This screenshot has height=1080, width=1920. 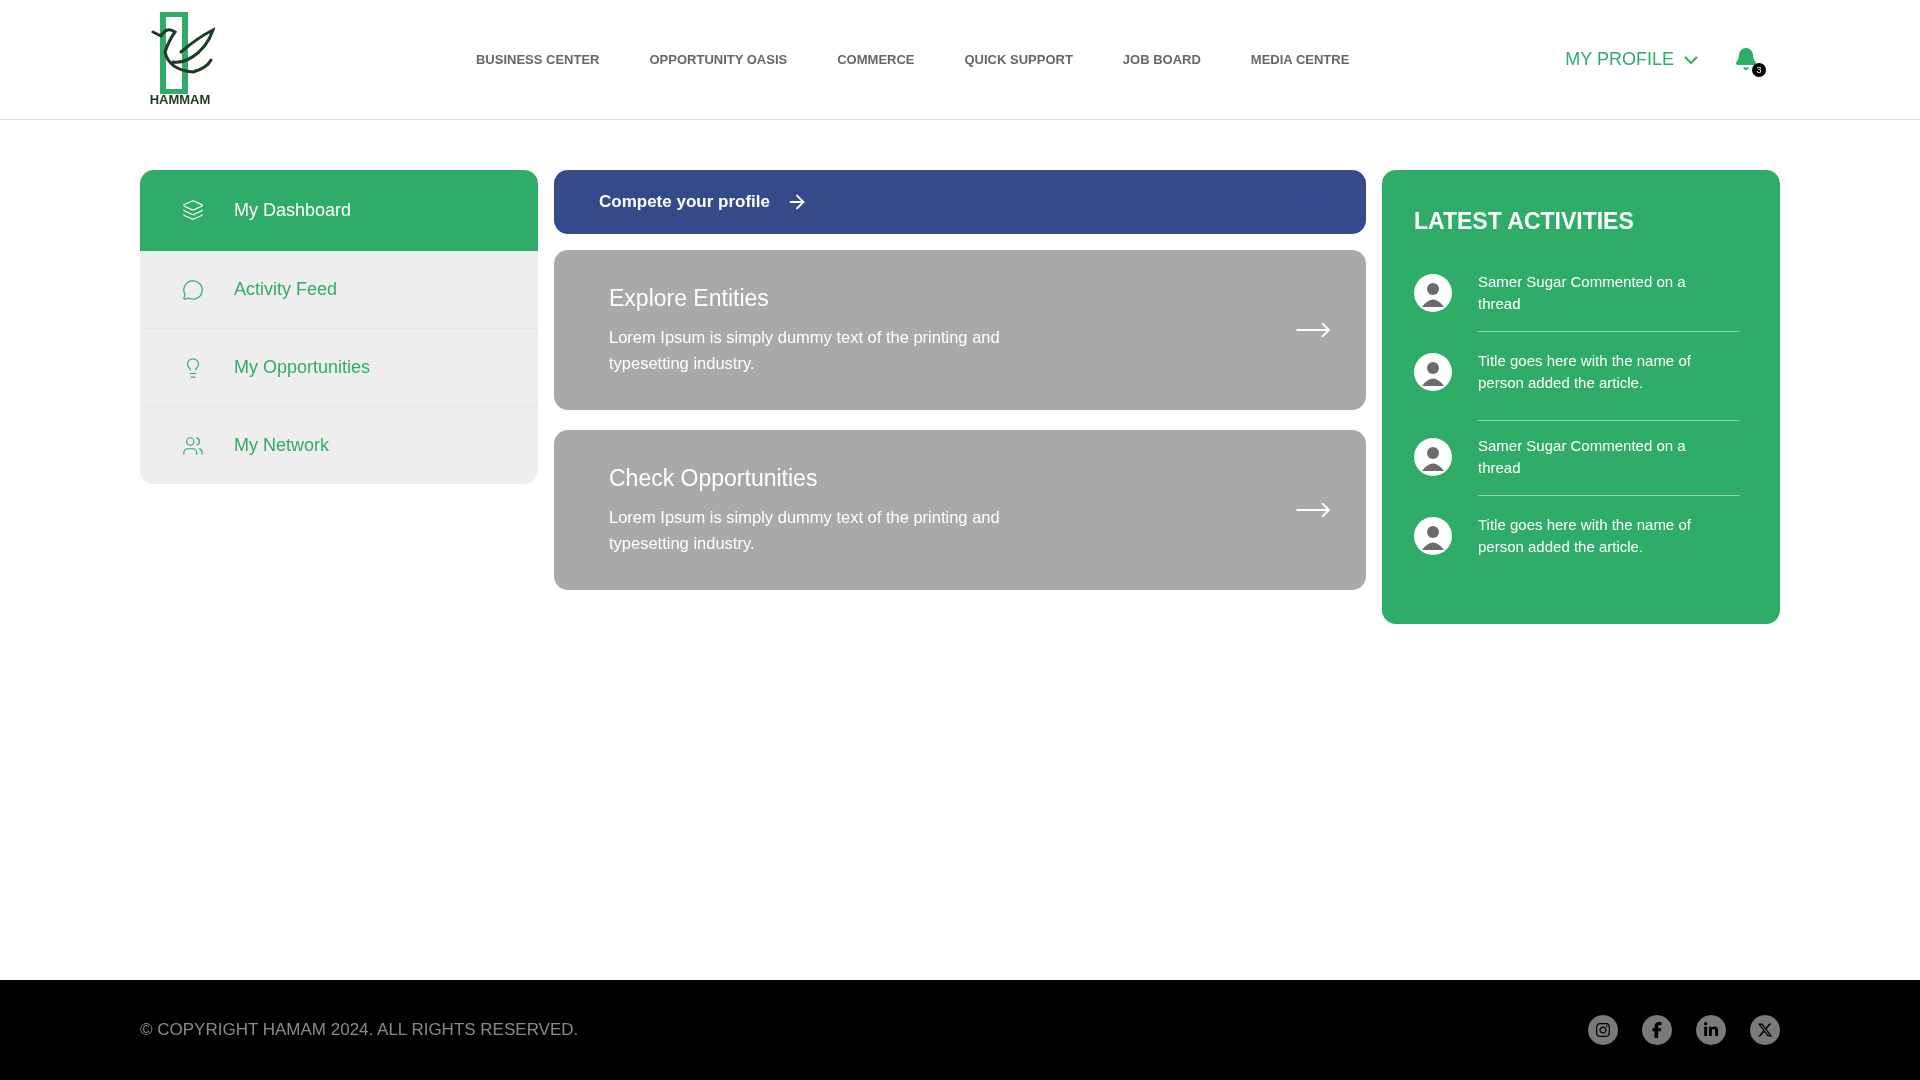 What do you see at coordinates (537, 59) in the screenshot?
I see `nav-link: BUSINESS CENTER` at bounding box center [537, 59].